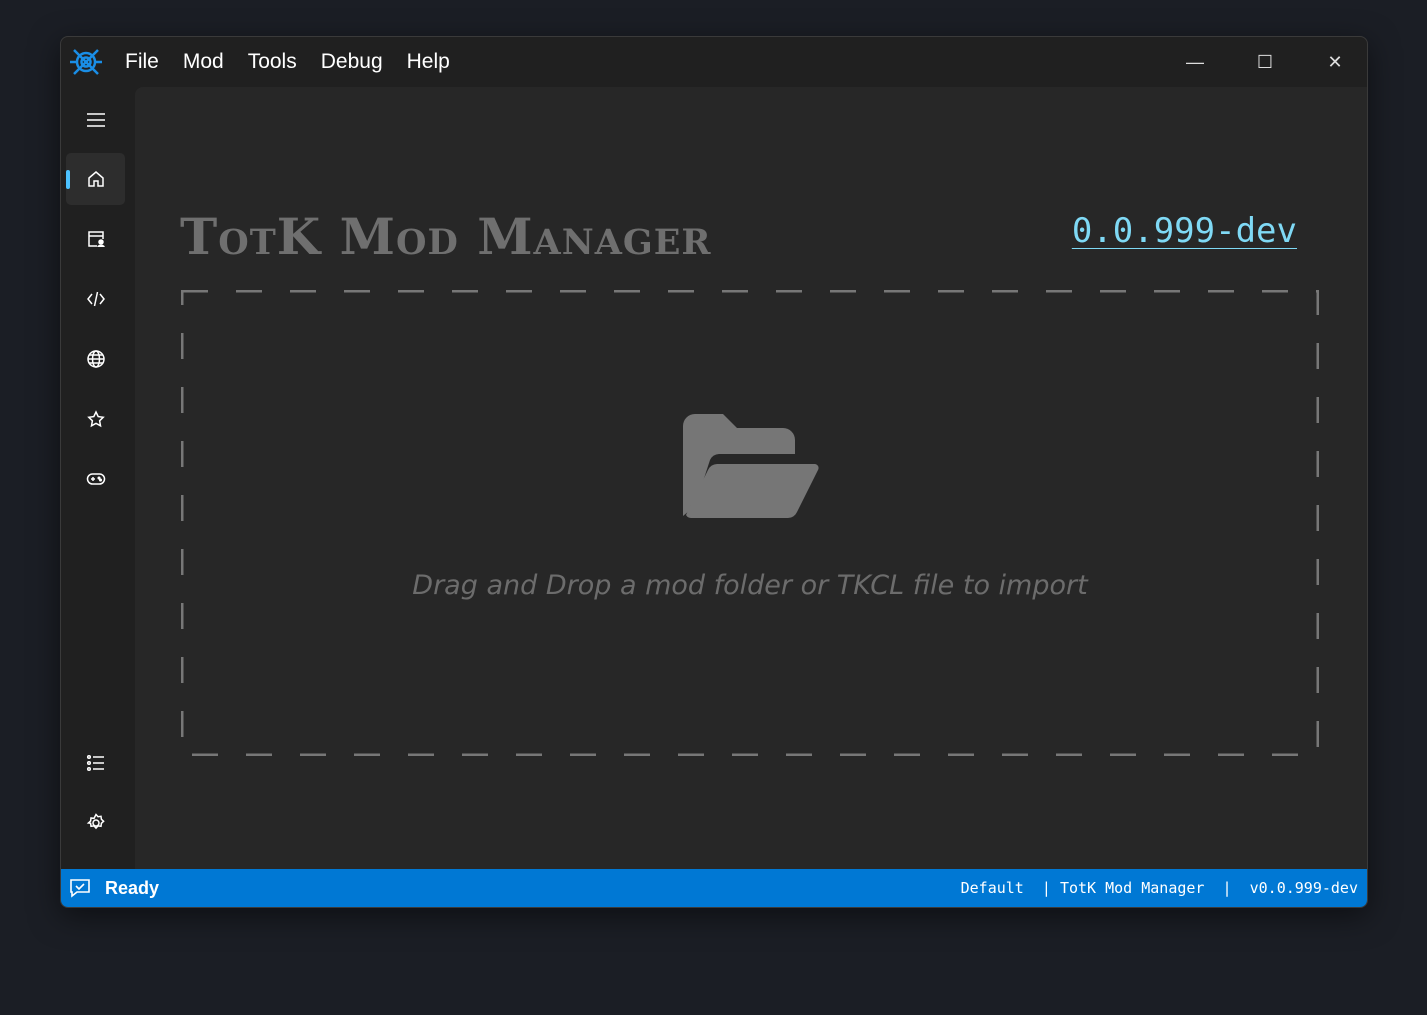  I want to click on menu-tools: Tools, so click(272, 62).